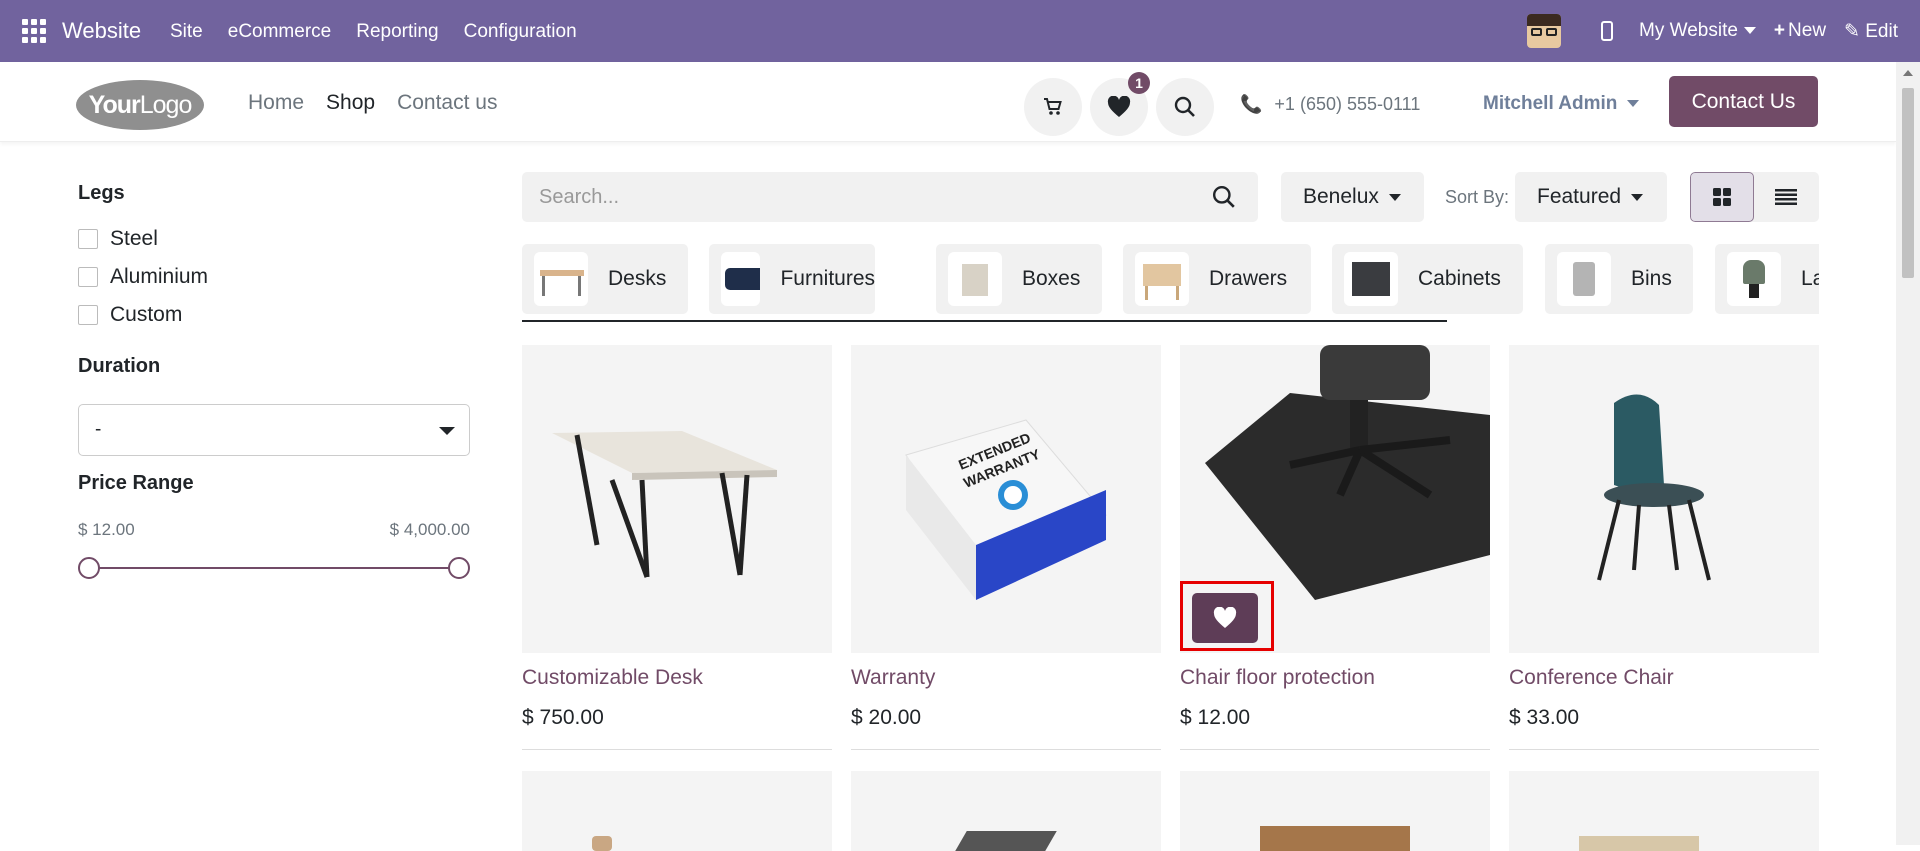 The width and height of the screenshot is (1920, 851). Describe the element at coordinates (1019, 279) in the screenshot. I see `category-boxes: Boxes` at that location.